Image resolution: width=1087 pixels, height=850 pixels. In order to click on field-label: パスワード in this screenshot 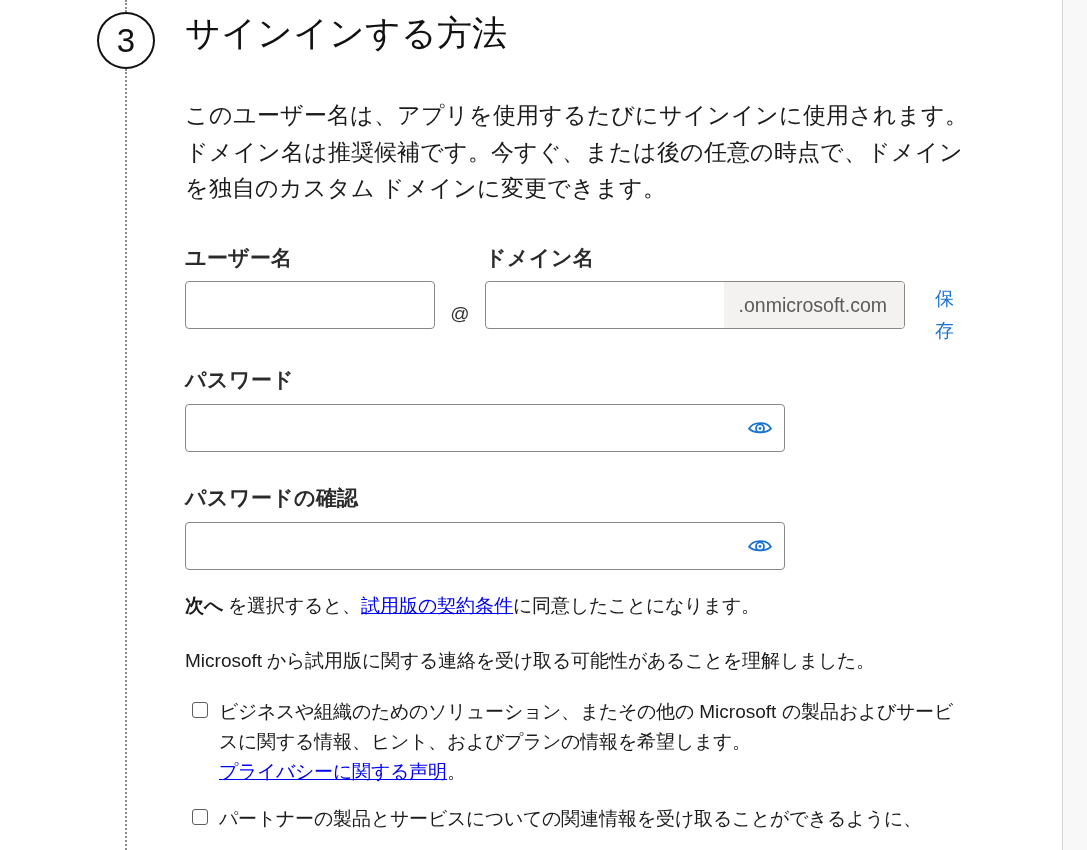, I will do `click(240, 380)`.